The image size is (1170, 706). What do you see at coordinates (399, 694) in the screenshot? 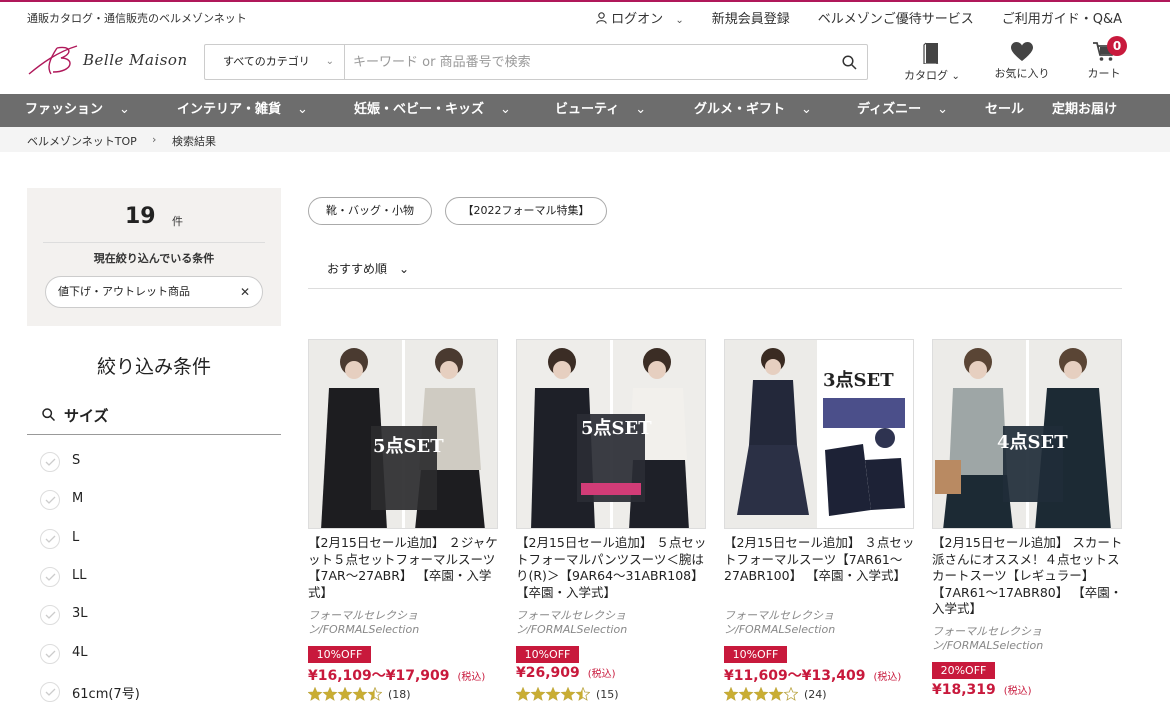
I see `review-count: (18)` at bounding box center [399, 694].